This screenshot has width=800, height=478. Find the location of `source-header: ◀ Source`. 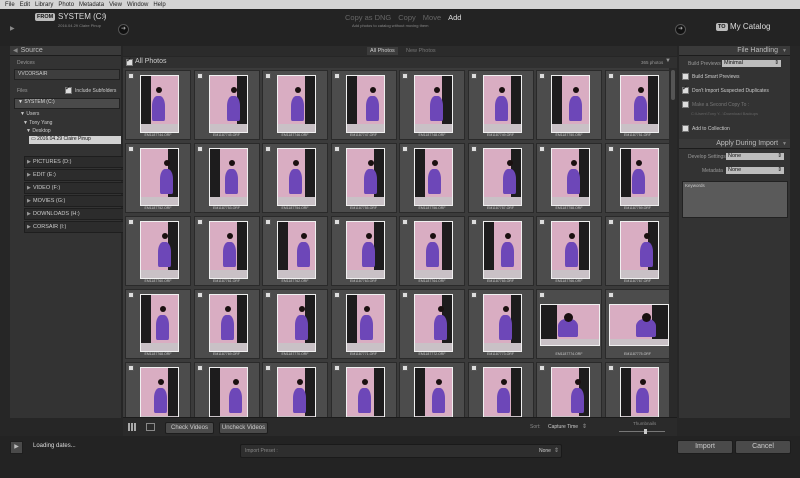

source-header: ◀ Source is located at coordinates (65, 51).